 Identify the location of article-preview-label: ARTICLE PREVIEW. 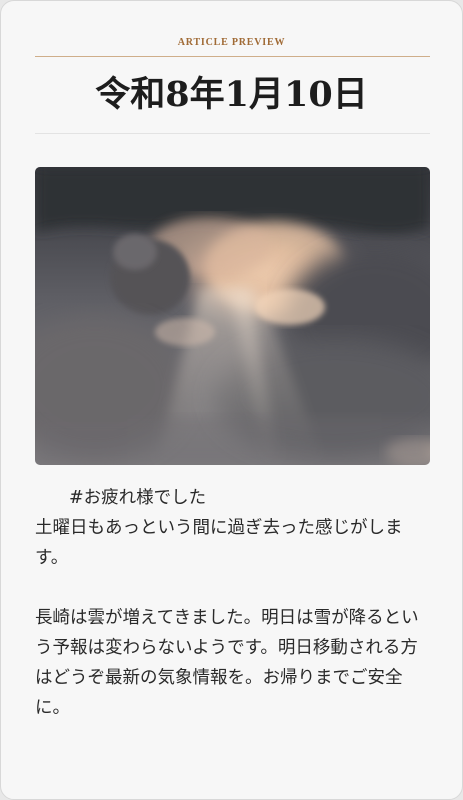
(231, 42).